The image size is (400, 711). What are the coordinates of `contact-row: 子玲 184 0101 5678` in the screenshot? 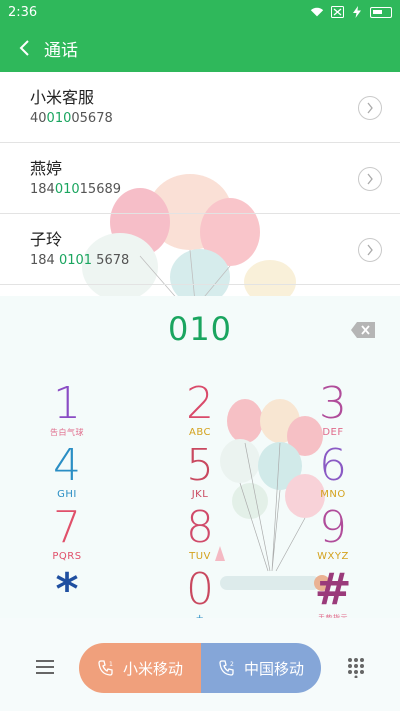 It's located at (200, 249).